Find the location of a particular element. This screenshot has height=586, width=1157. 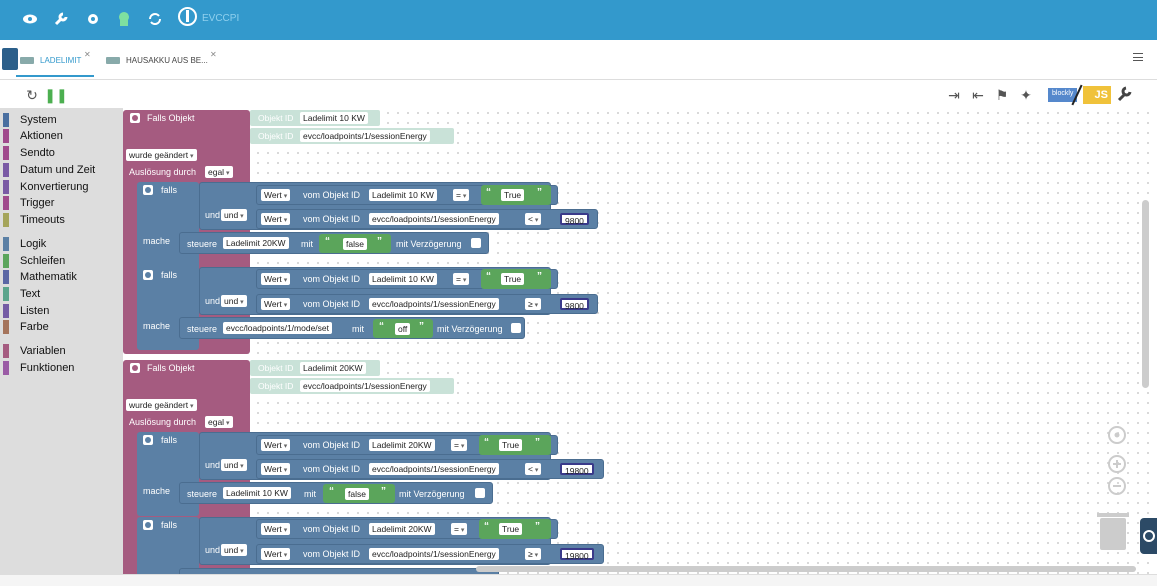

menu-icon is located at coordinates (1138, 57).